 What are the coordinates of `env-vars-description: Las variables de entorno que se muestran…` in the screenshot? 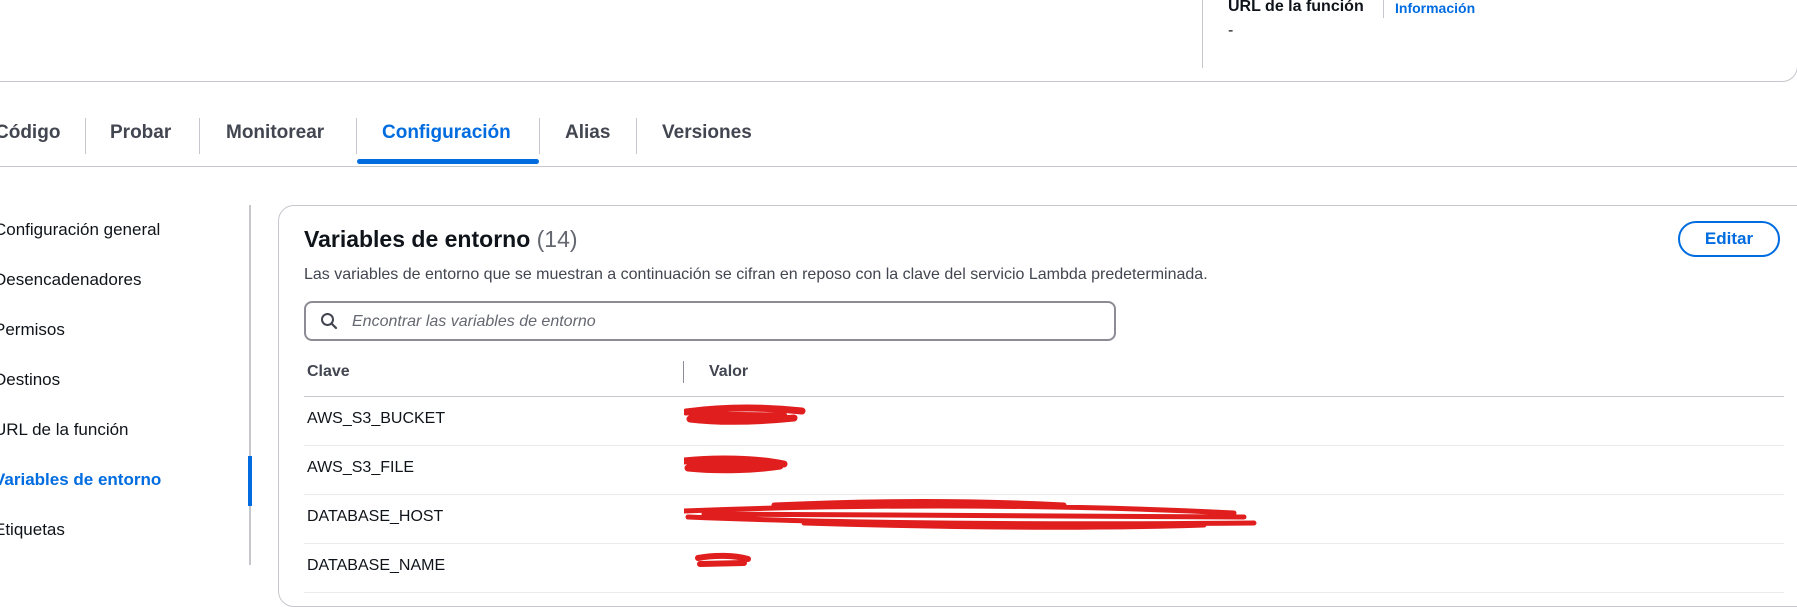 It's located at (756, 274).